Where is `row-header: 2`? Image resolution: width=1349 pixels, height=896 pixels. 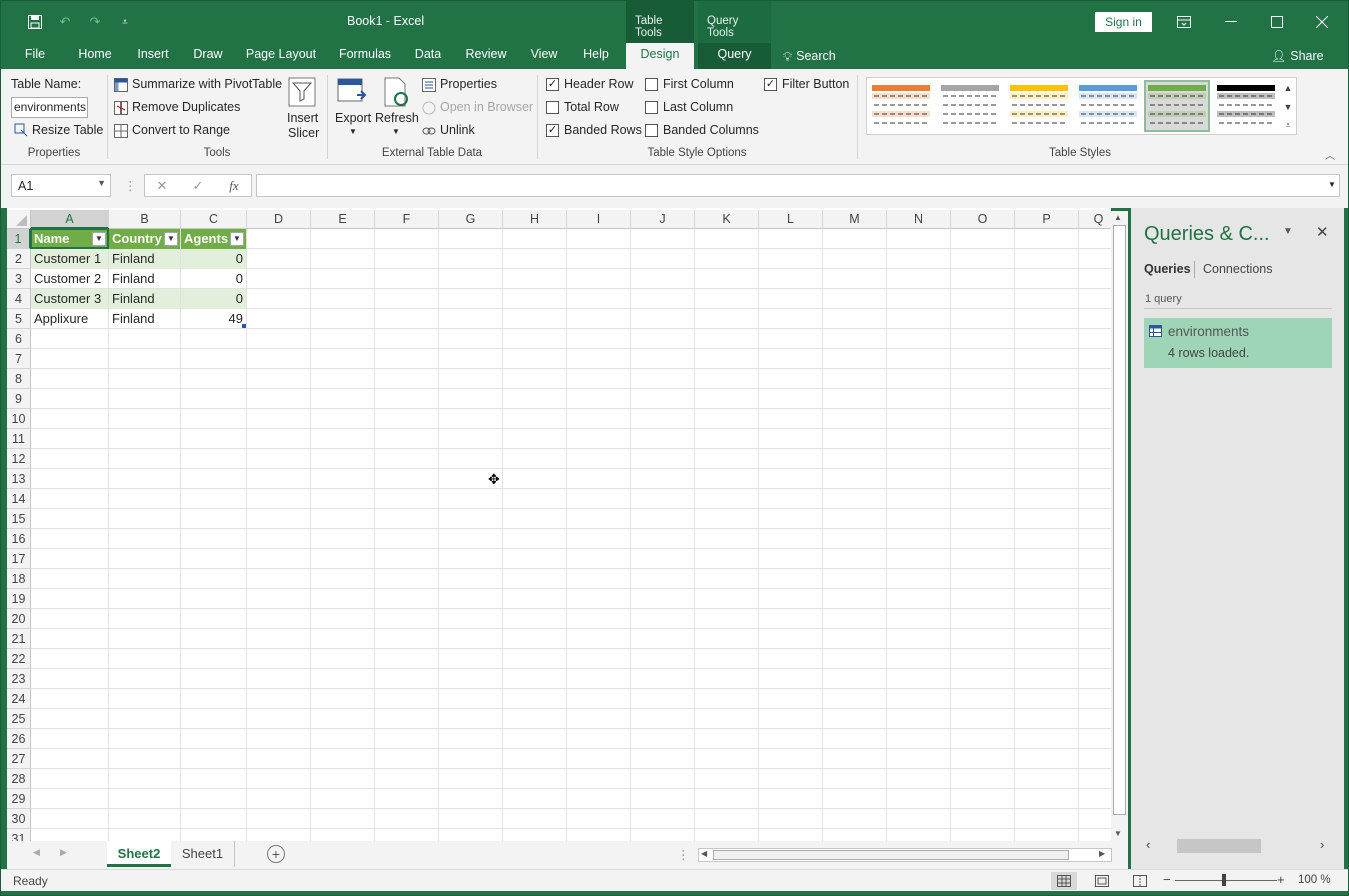 row-header: 2 is located at coordinates (19, 259).